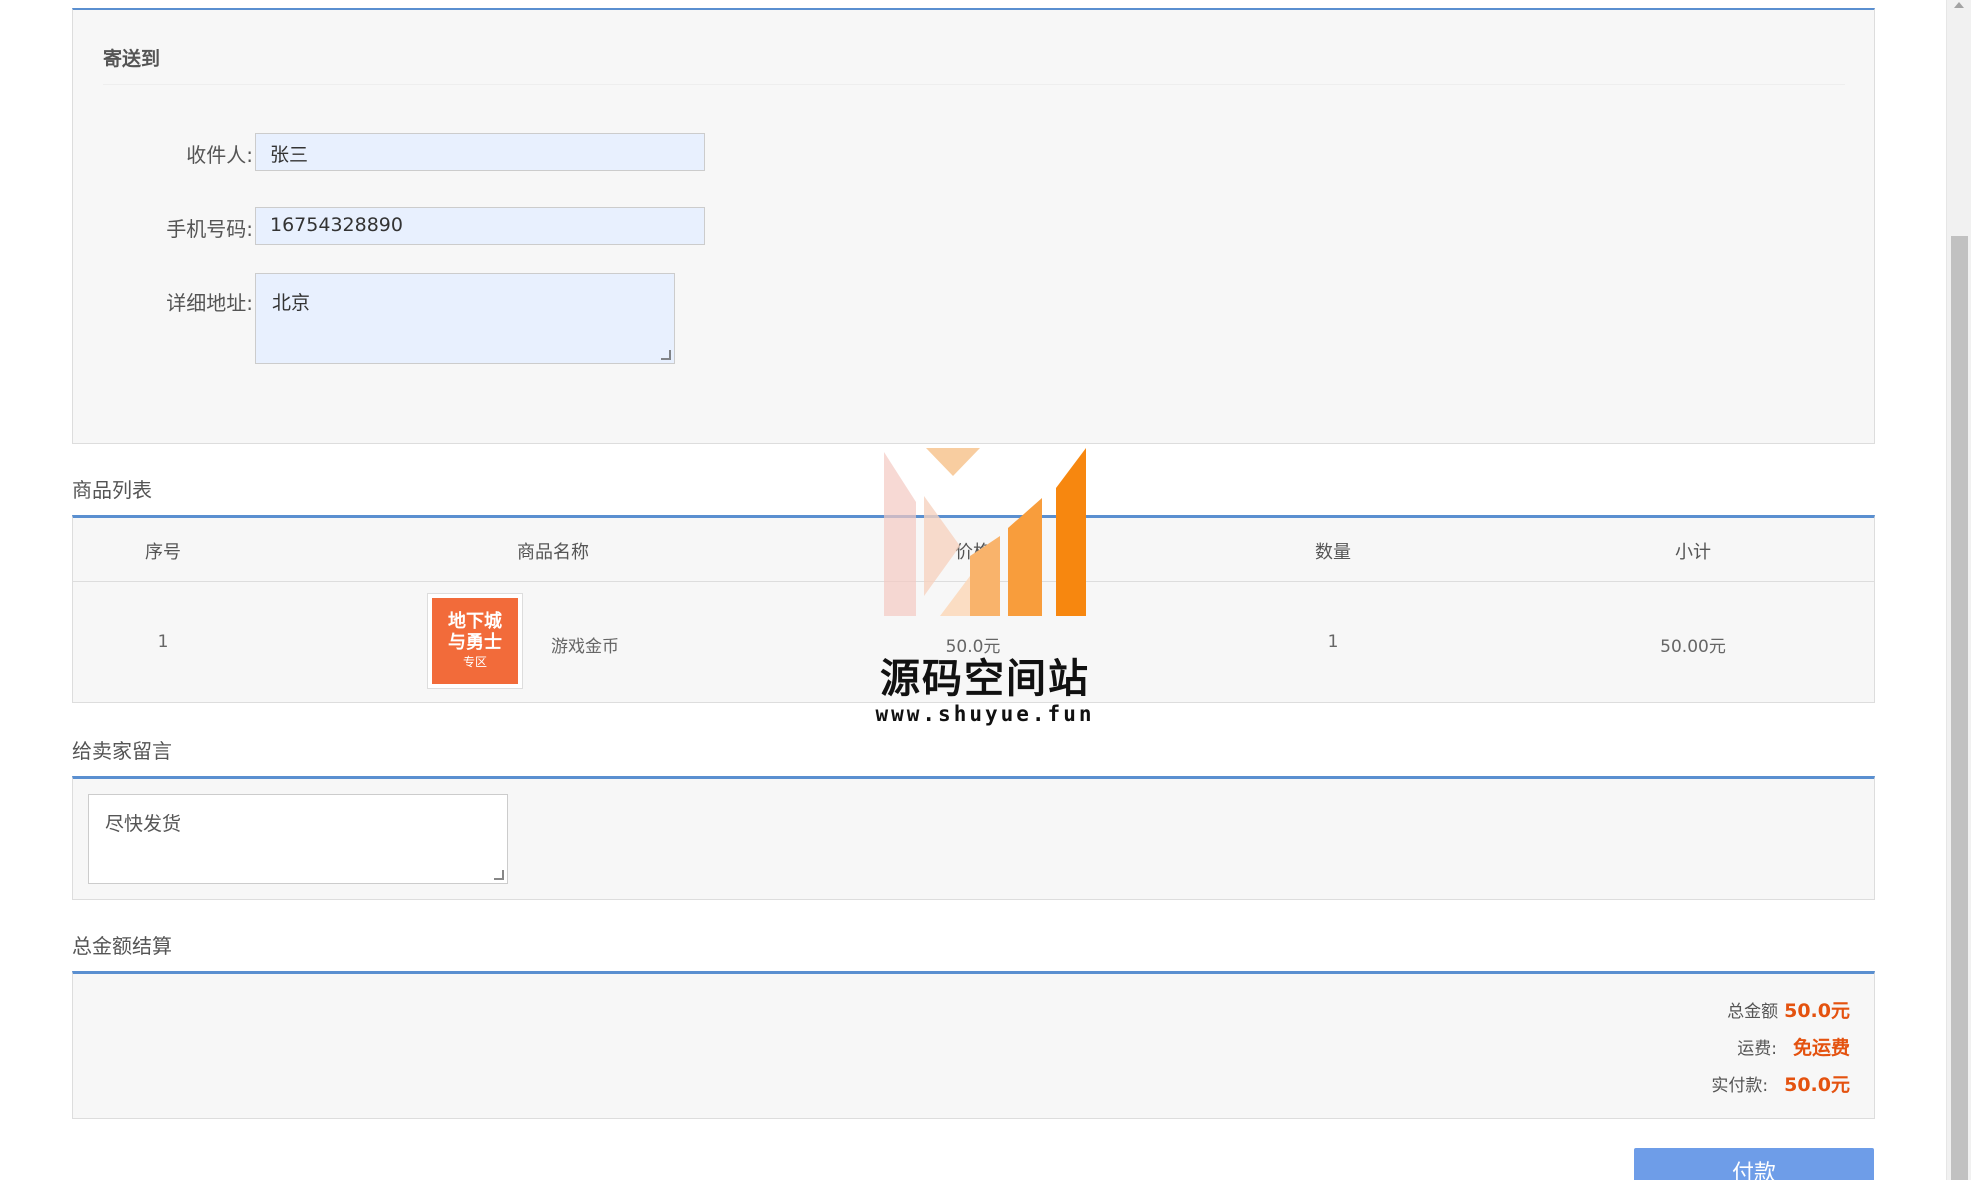 This screenshot has height=1180, width=1971. I want to click on message-section-title: 给卖家留言, so click(122, 751).